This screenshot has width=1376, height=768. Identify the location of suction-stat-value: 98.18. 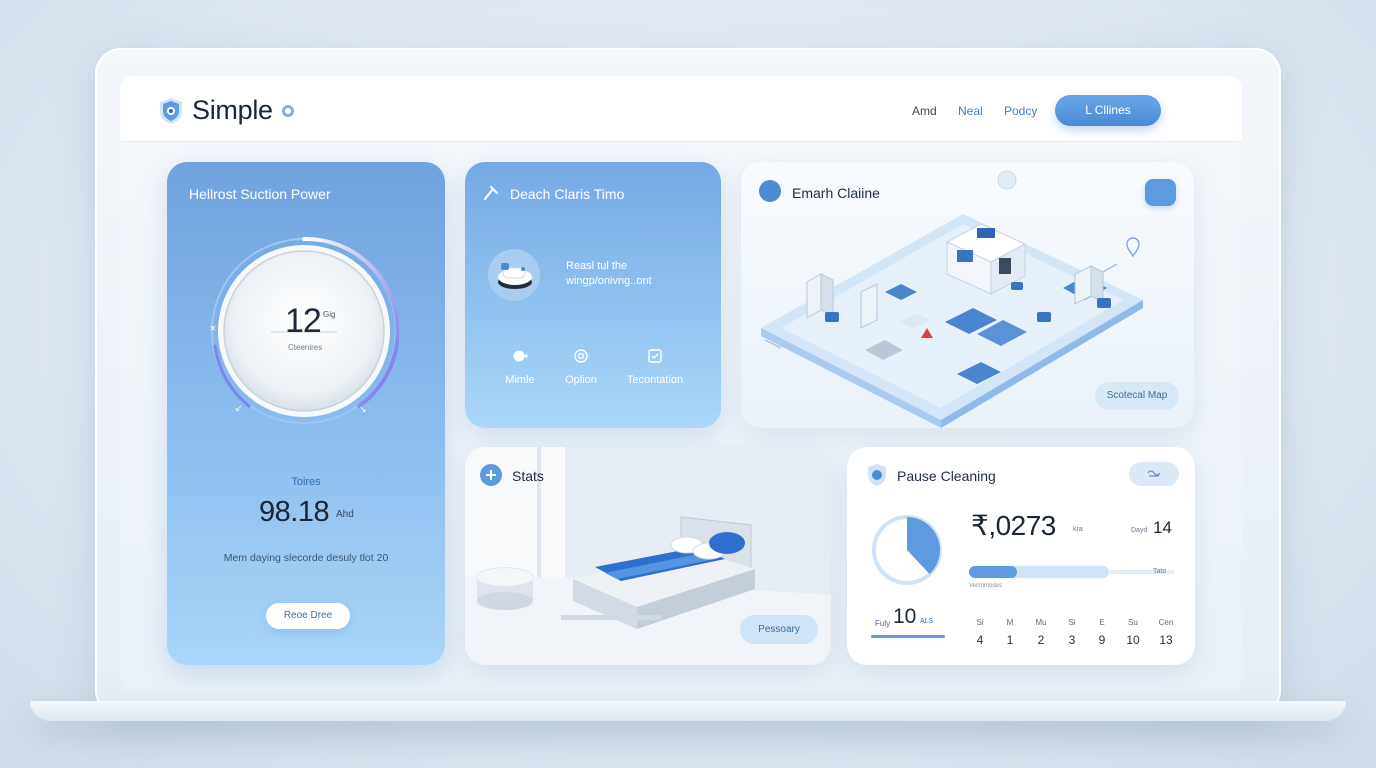
(294, 512).